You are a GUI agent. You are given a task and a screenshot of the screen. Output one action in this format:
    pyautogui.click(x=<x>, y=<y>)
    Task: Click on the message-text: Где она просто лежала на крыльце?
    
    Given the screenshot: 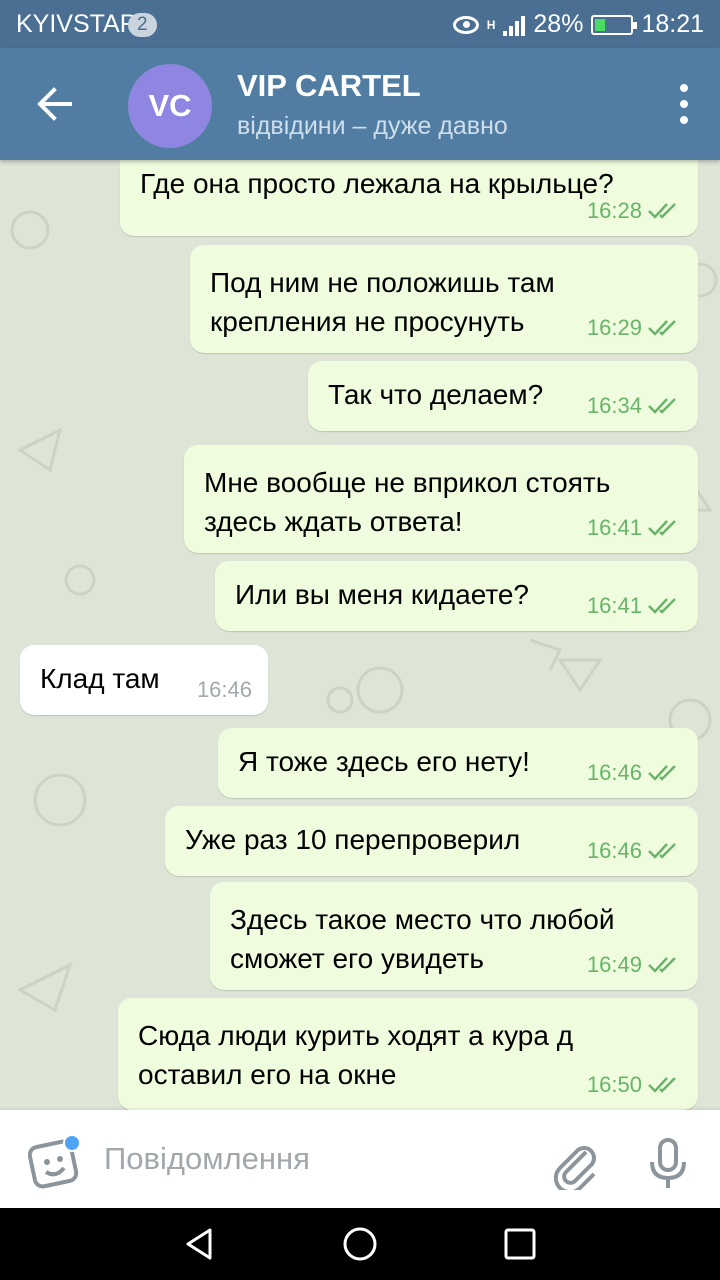 What is the action you would take?
    pyautogui.click(x=377, y=183)
    